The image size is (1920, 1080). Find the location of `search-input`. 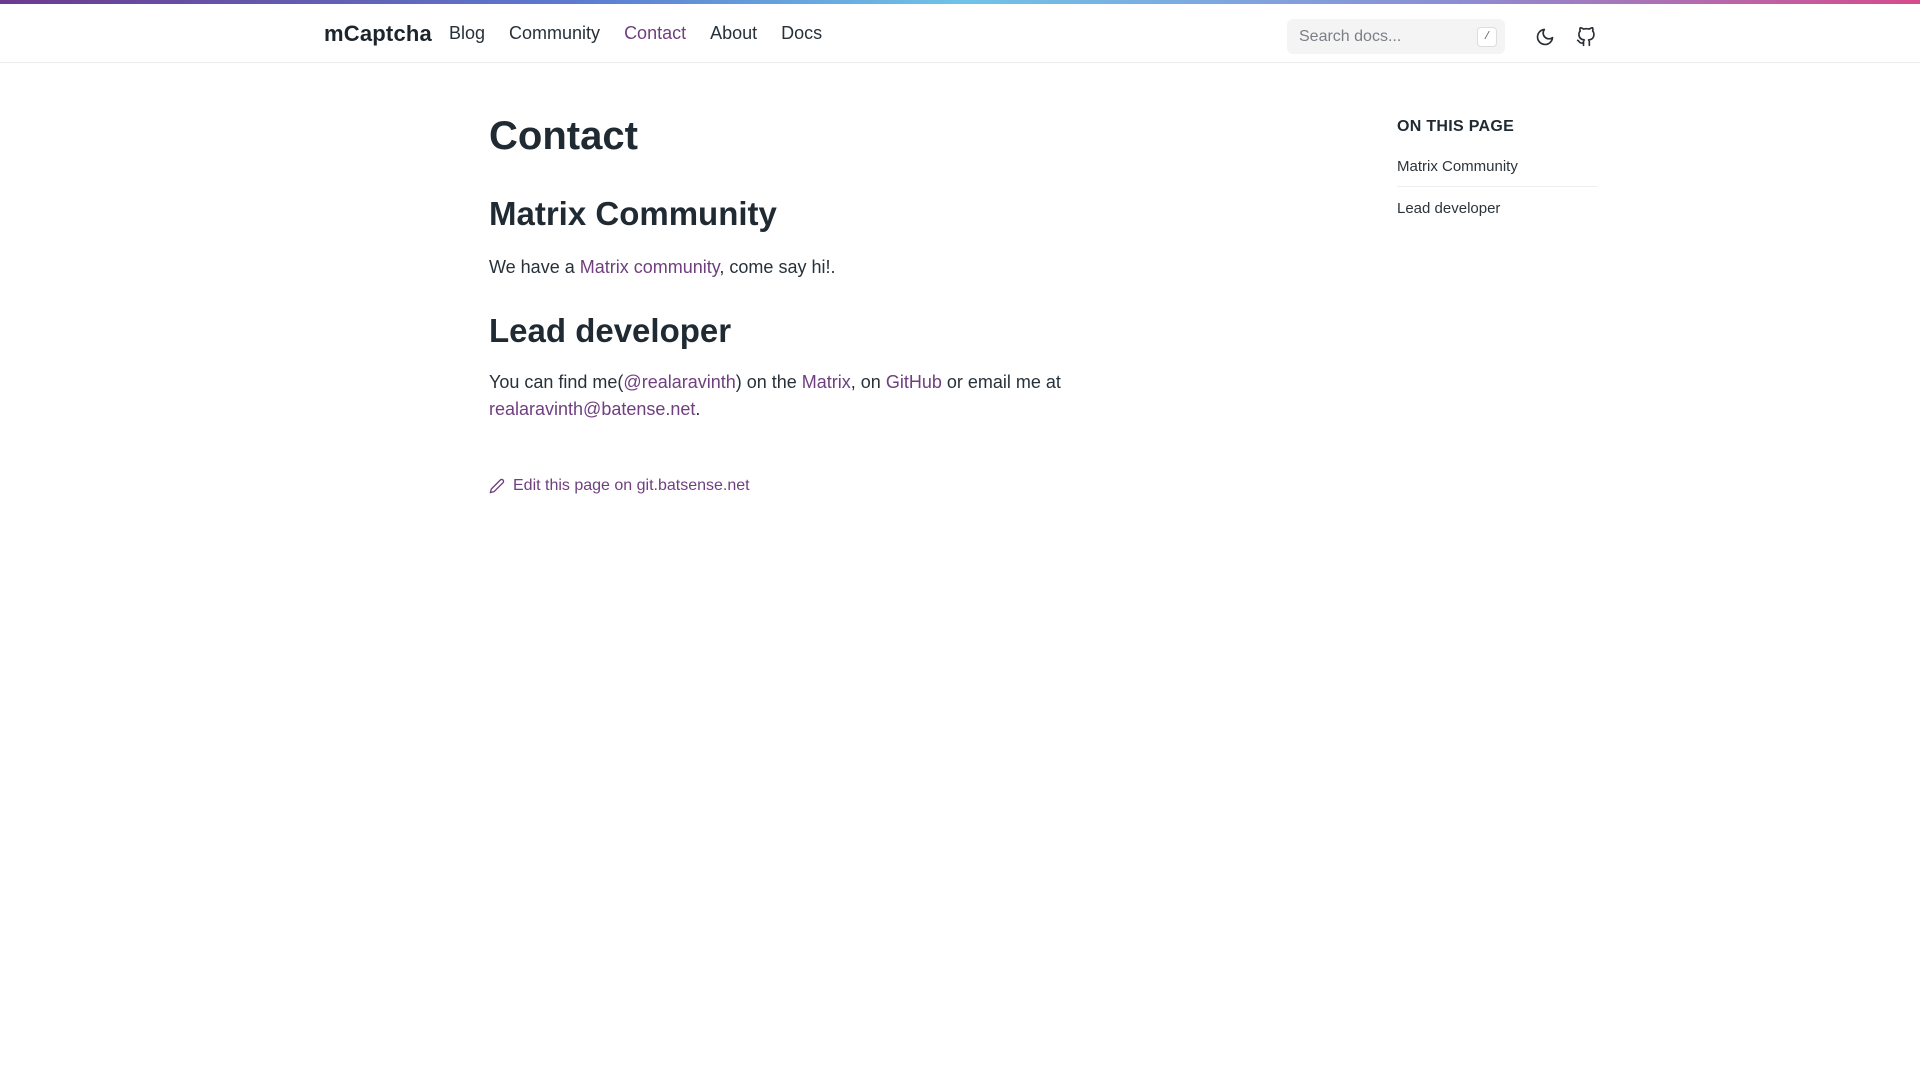

search-input is located at coordinates (1377, 36).